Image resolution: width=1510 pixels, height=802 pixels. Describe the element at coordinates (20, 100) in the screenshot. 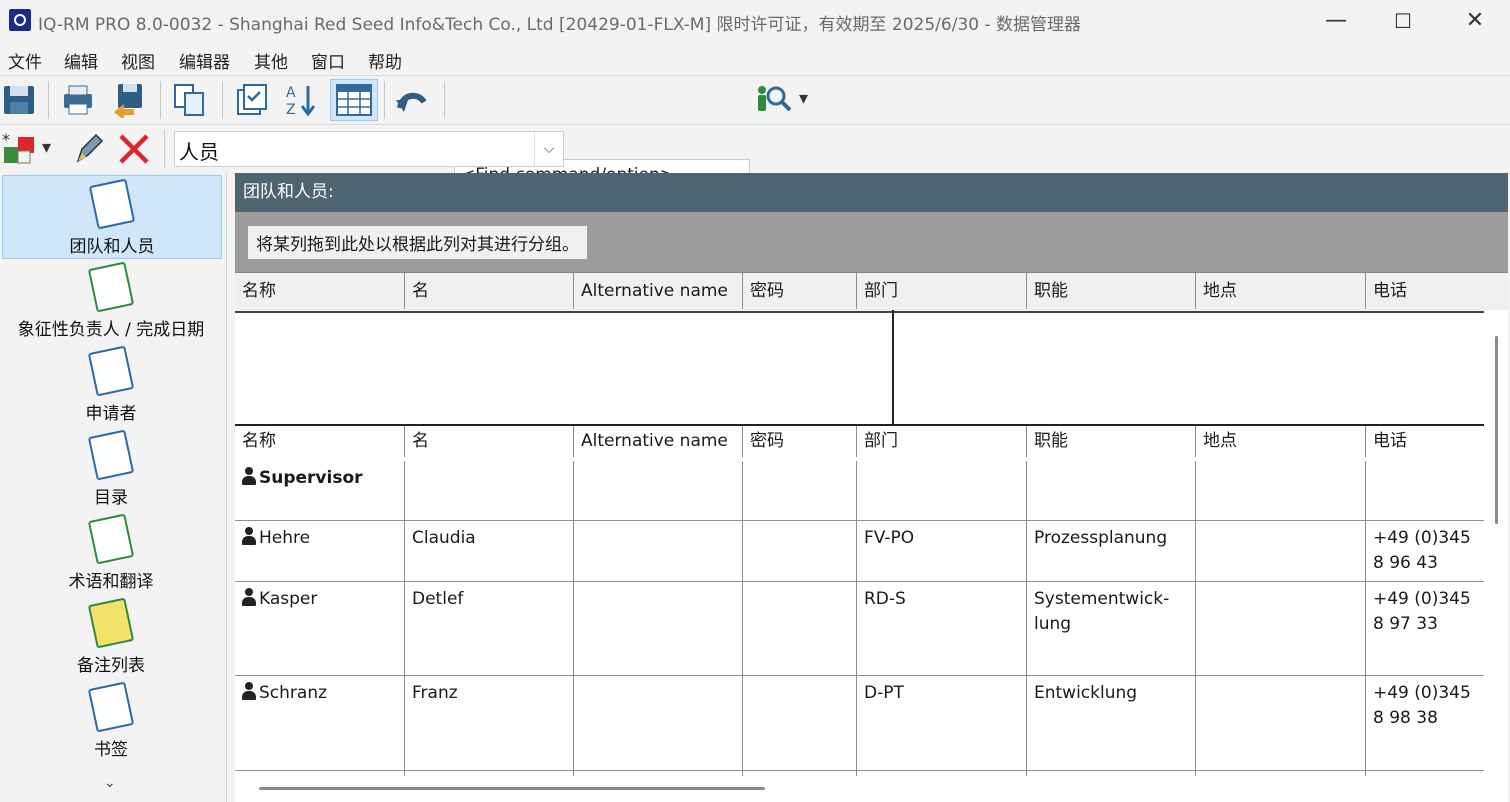

I see `save-icon` at that location.